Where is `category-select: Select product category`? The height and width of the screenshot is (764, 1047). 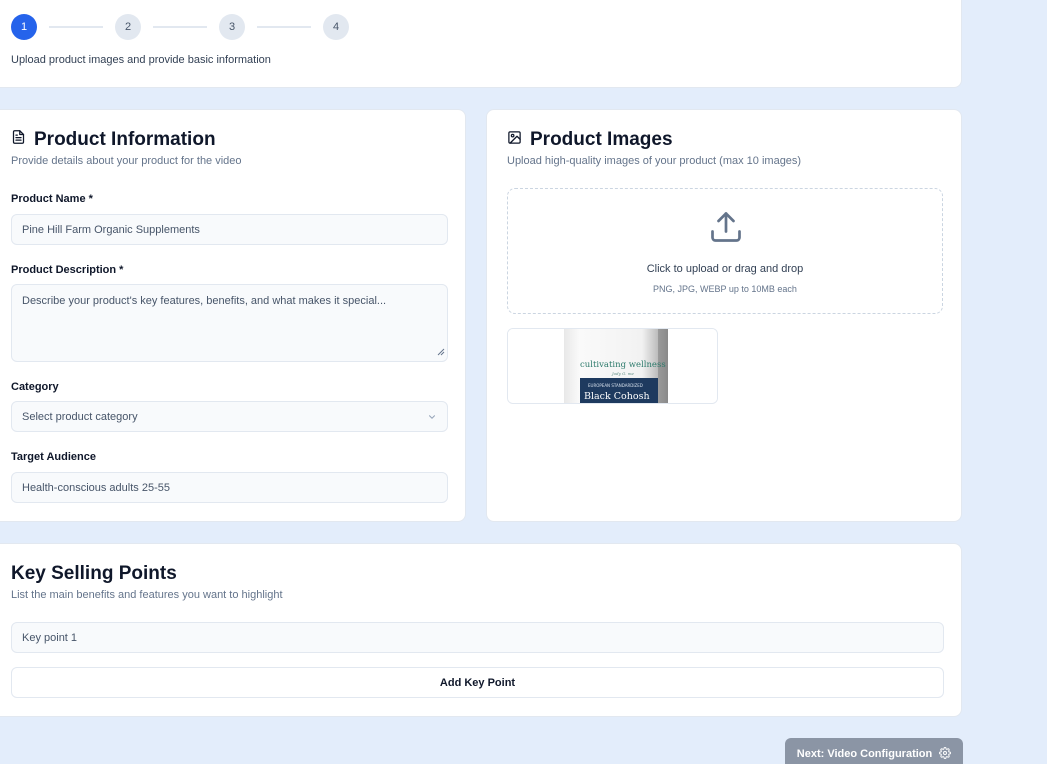 category-select: Select product category is located at coordinates (229, 416).